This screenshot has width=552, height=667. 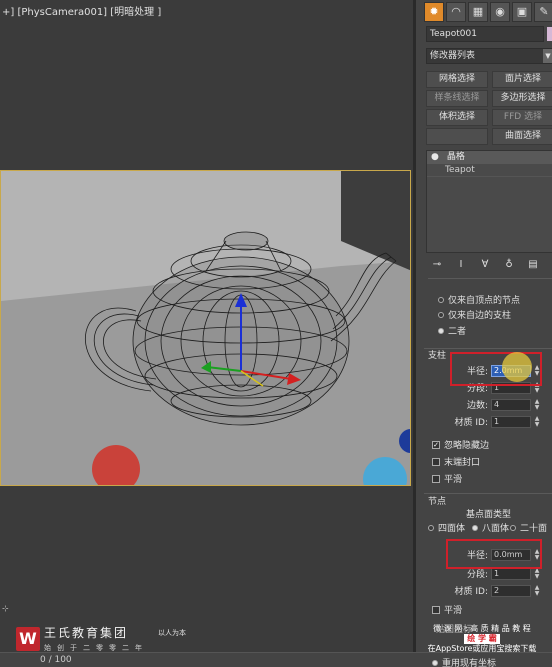 What do you see at coordinates (489, 56) in the screenshot?
I see `modifier-list-dropdown: 修改器列表 ▼` at bounding box center [489, 56].